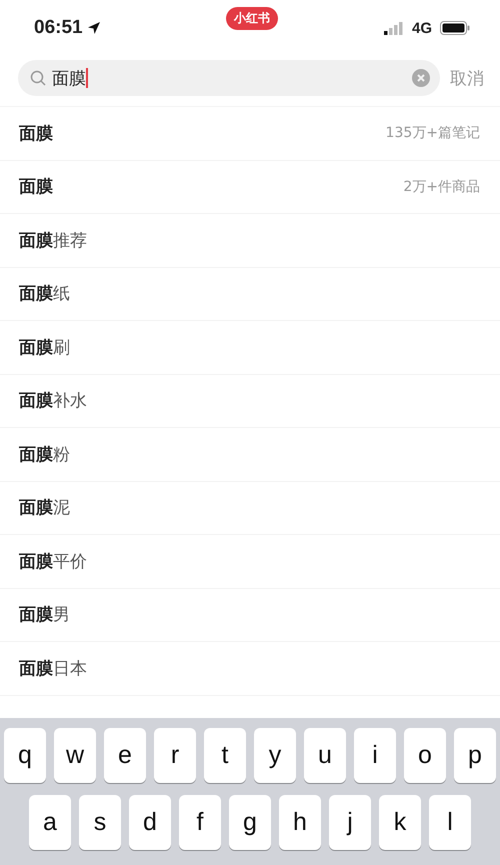 This screenshot has height=865, width=500. Describe the element at coordinates (125, 755) in the screenshot. I see `keyboard-key: e` at that location.